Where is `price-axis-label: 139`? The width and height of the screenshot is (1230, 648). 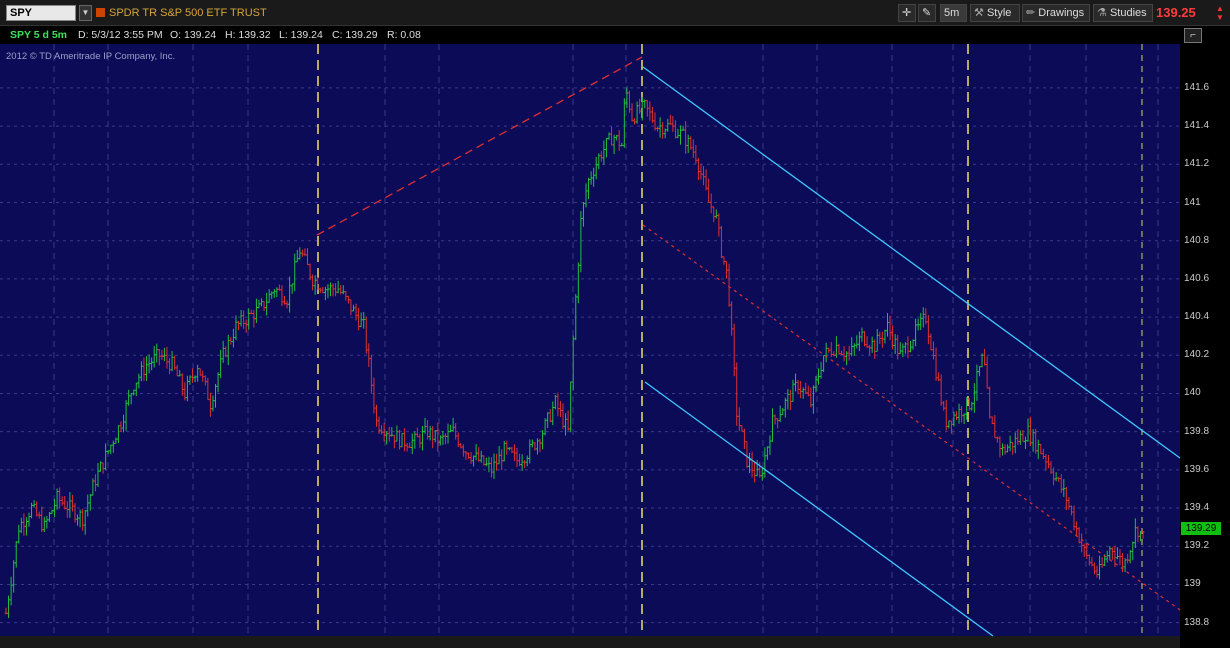
price-axis-label: 139 is located at coordinates (1192, 584).